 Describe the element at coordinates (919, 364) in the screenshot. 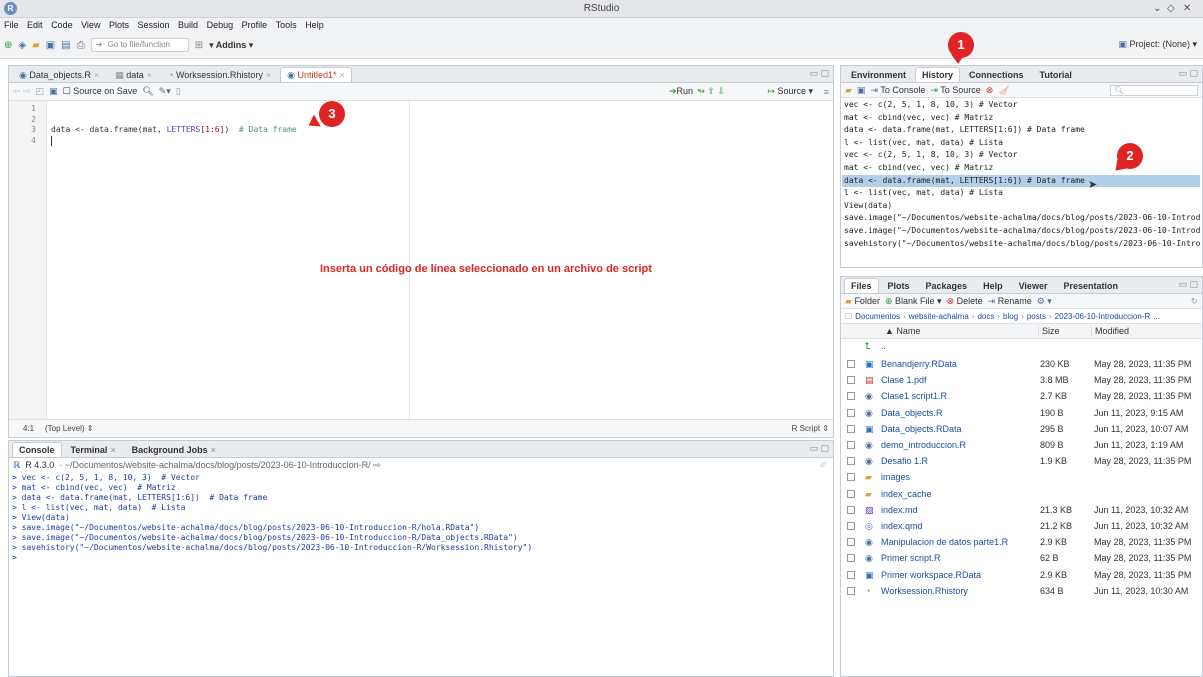

I see `file-name: Benandjerry.RData` at that location.